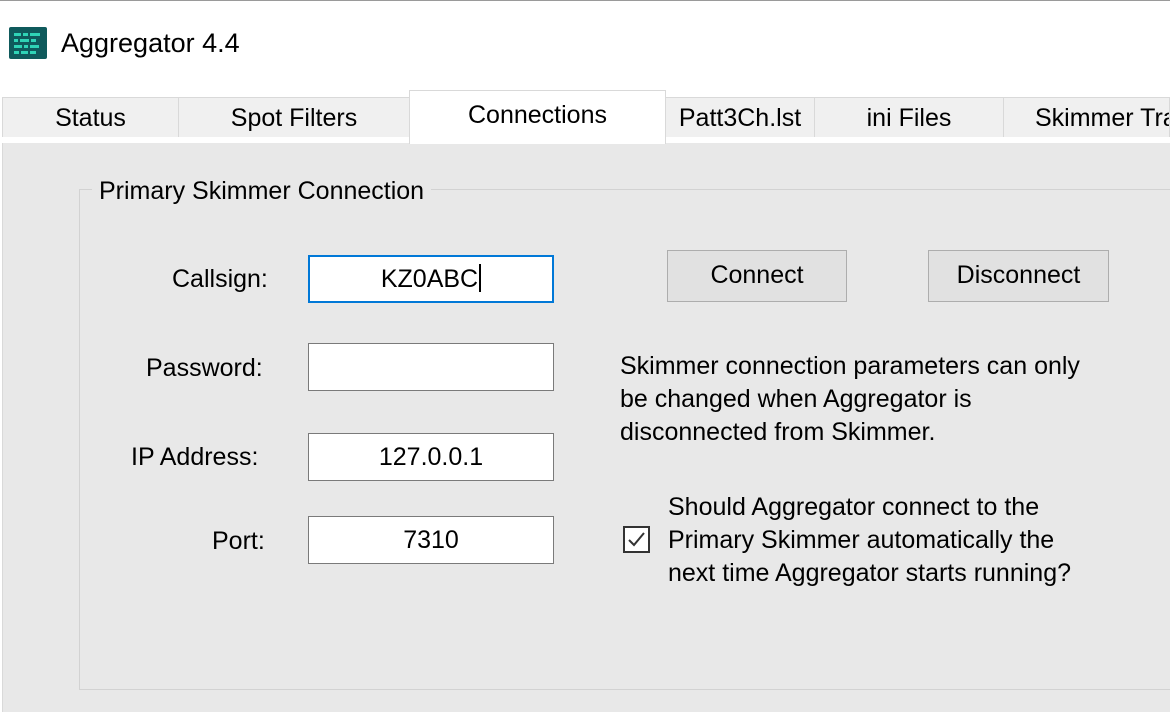 The image size is (1170, 712). Describe the element at coordinates (195, 457) in the screenshot. I see `ip-address-label: IP Address:` at that location.